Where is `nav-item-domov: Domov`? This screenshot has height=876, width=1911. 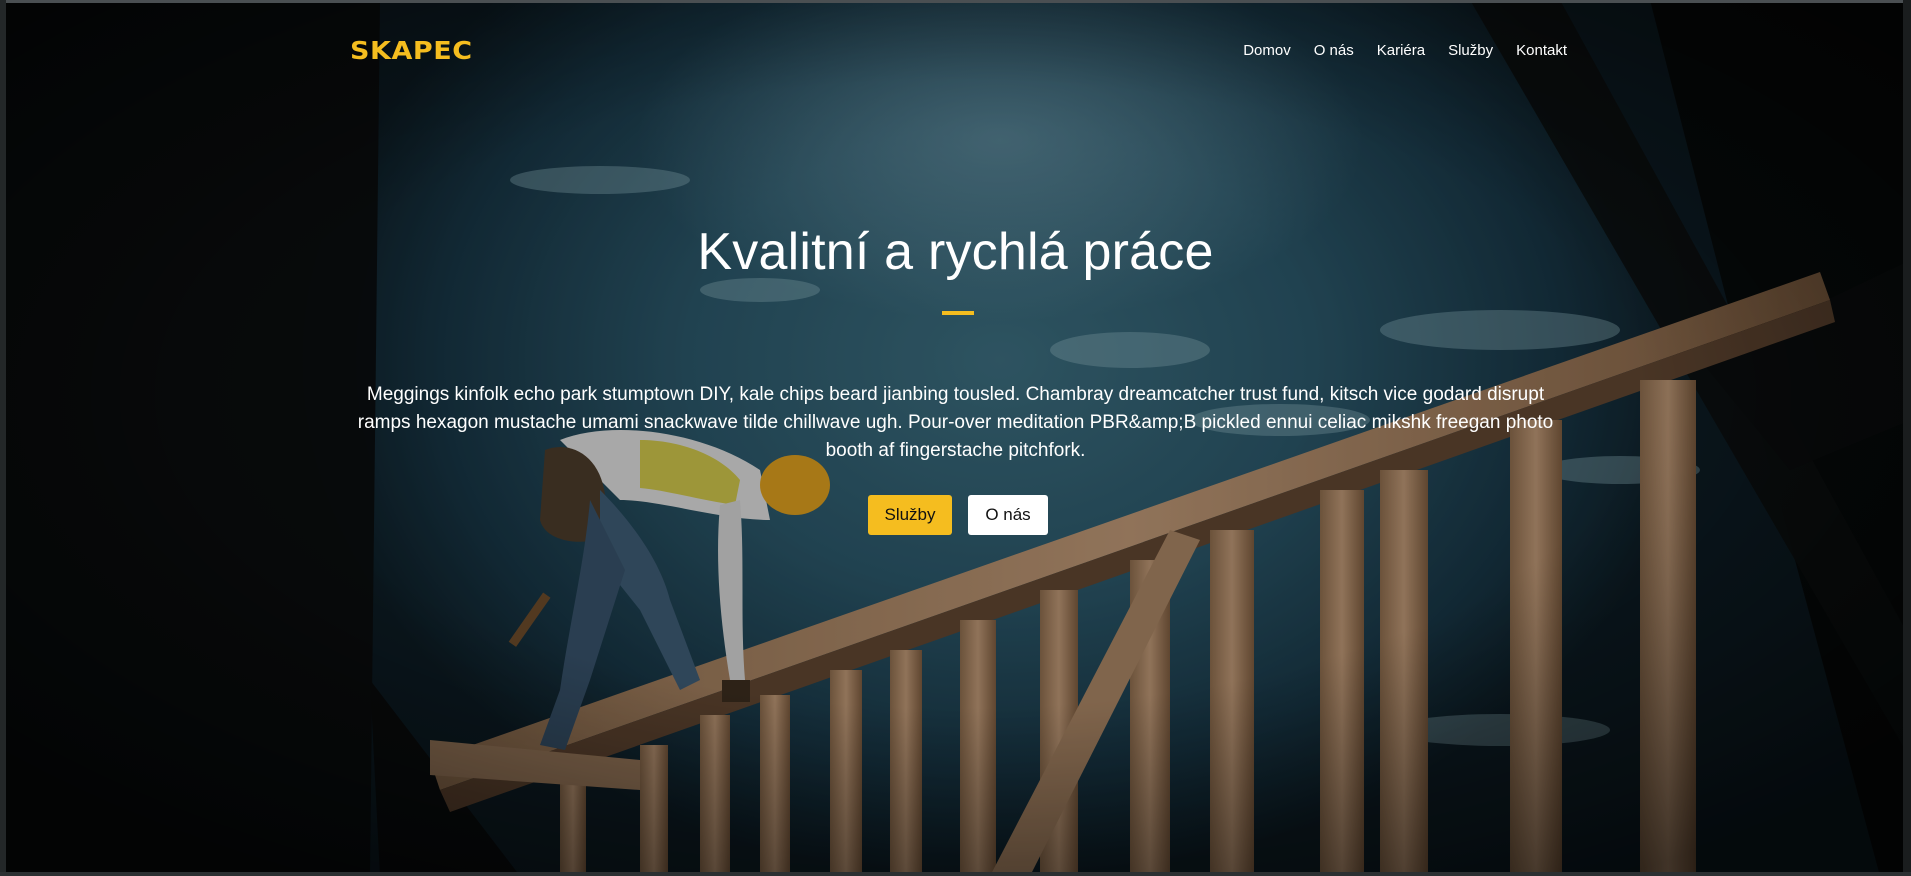 nav-item-domov: Domov is located at coordinates (1267, 50).